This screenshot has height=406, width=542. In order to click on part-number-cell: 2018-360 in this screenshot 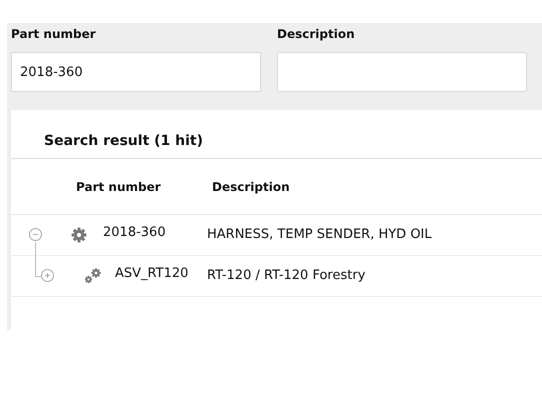, I will do `click(134, 232)`.